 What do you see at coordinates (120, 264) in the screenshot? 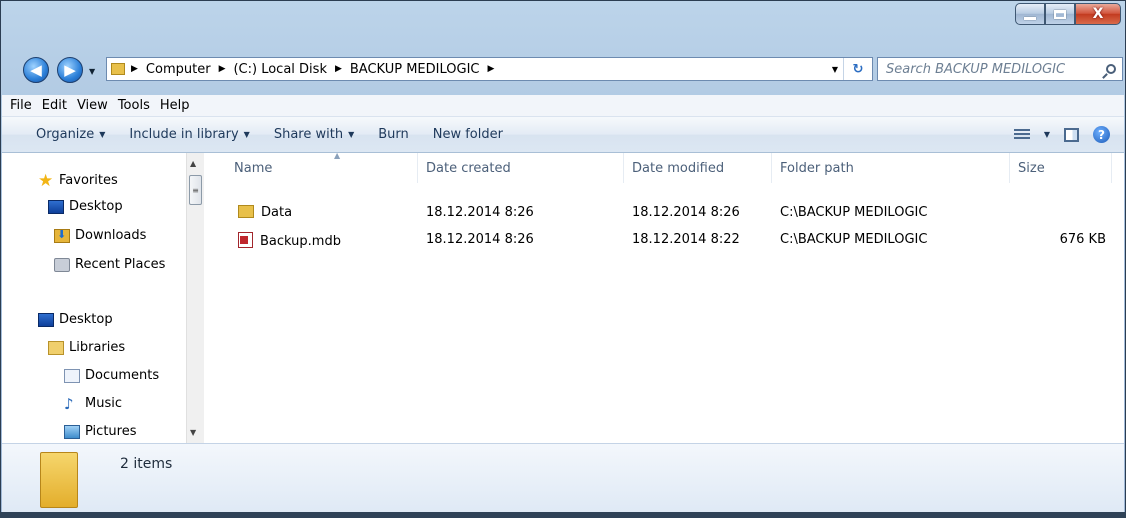
I see `nav-label: Recent Places` at bounding box center [120, 264].